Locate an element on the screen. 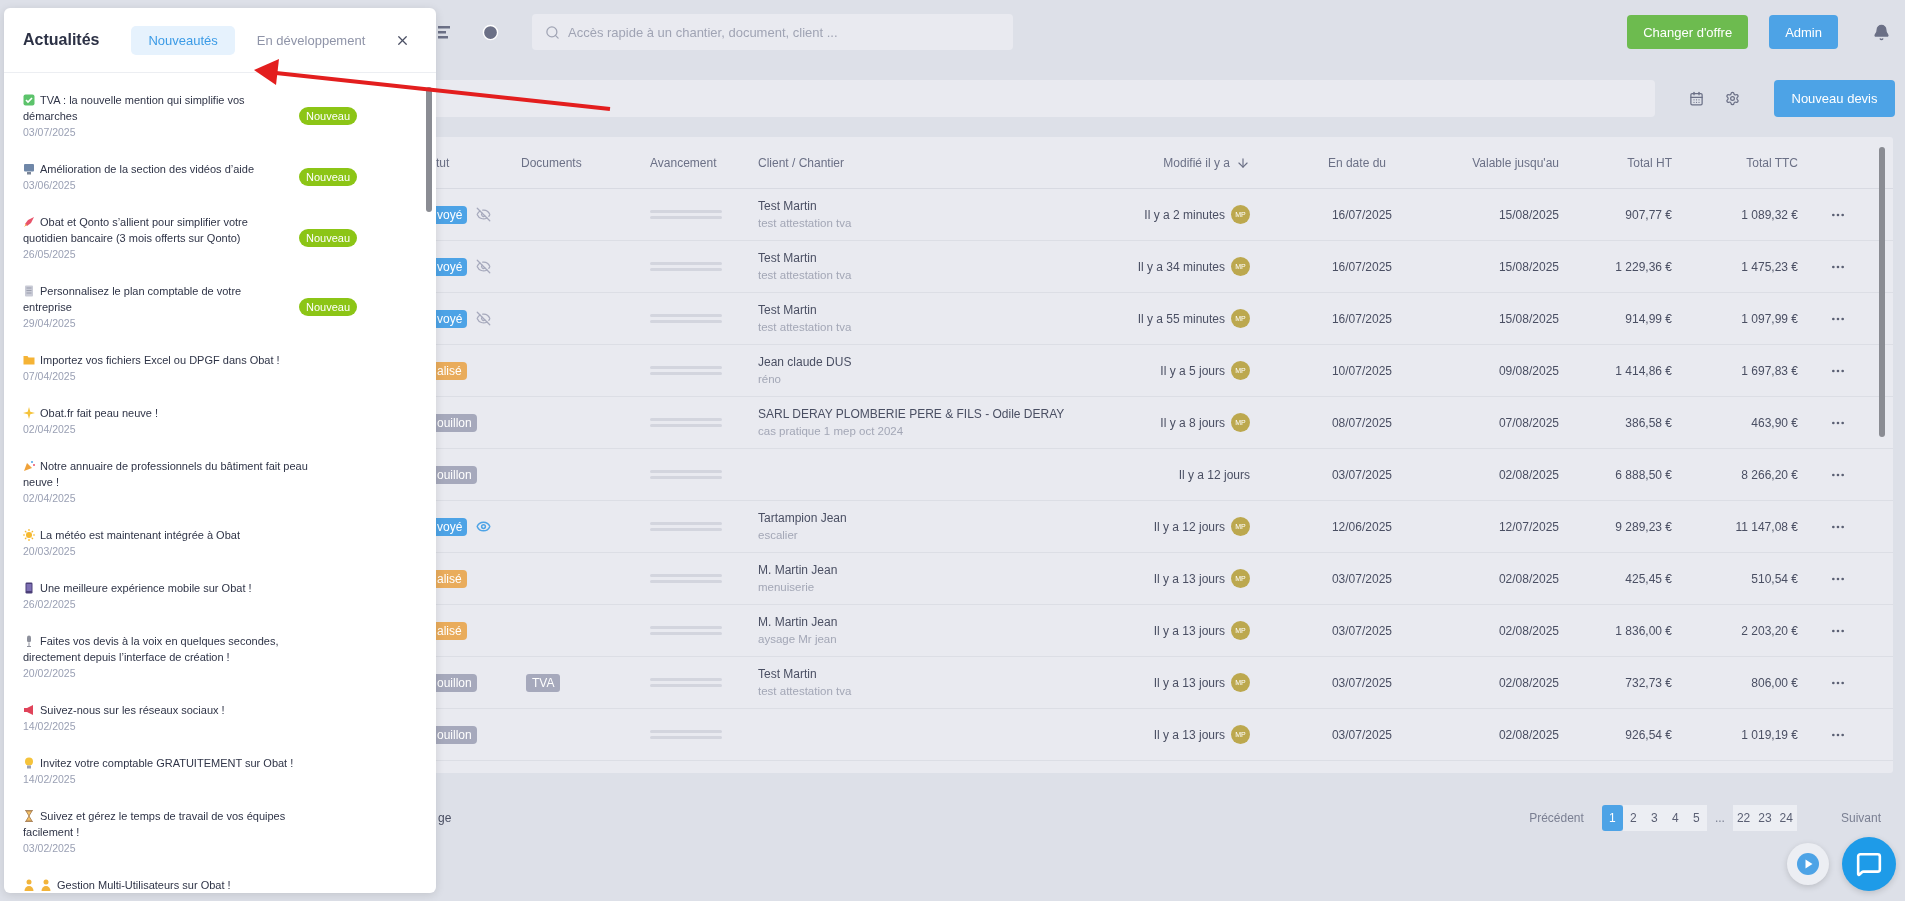 This screenshot has width=1905, height=901. document-icon is located at coordinates (29, 291).